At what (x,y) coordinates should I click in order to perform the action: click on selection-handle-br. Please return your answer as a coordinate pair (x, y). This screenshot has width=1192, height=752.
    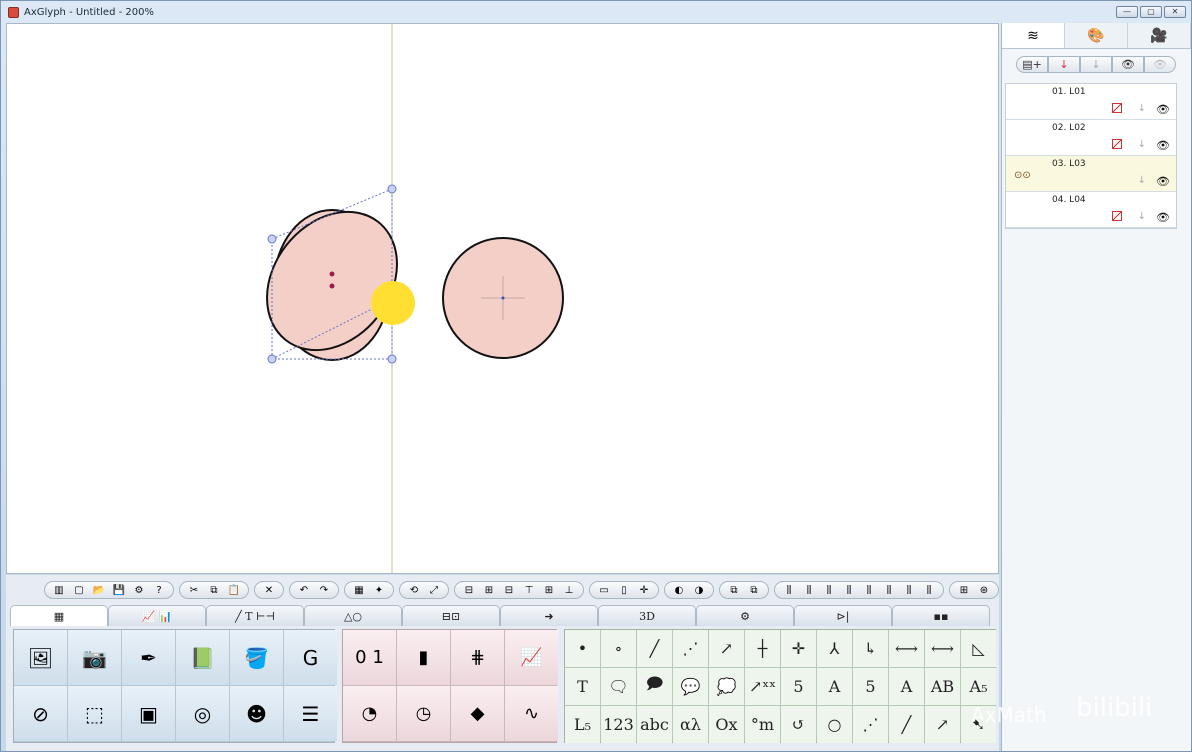
    Looking at the image, I should click on (392, 359).